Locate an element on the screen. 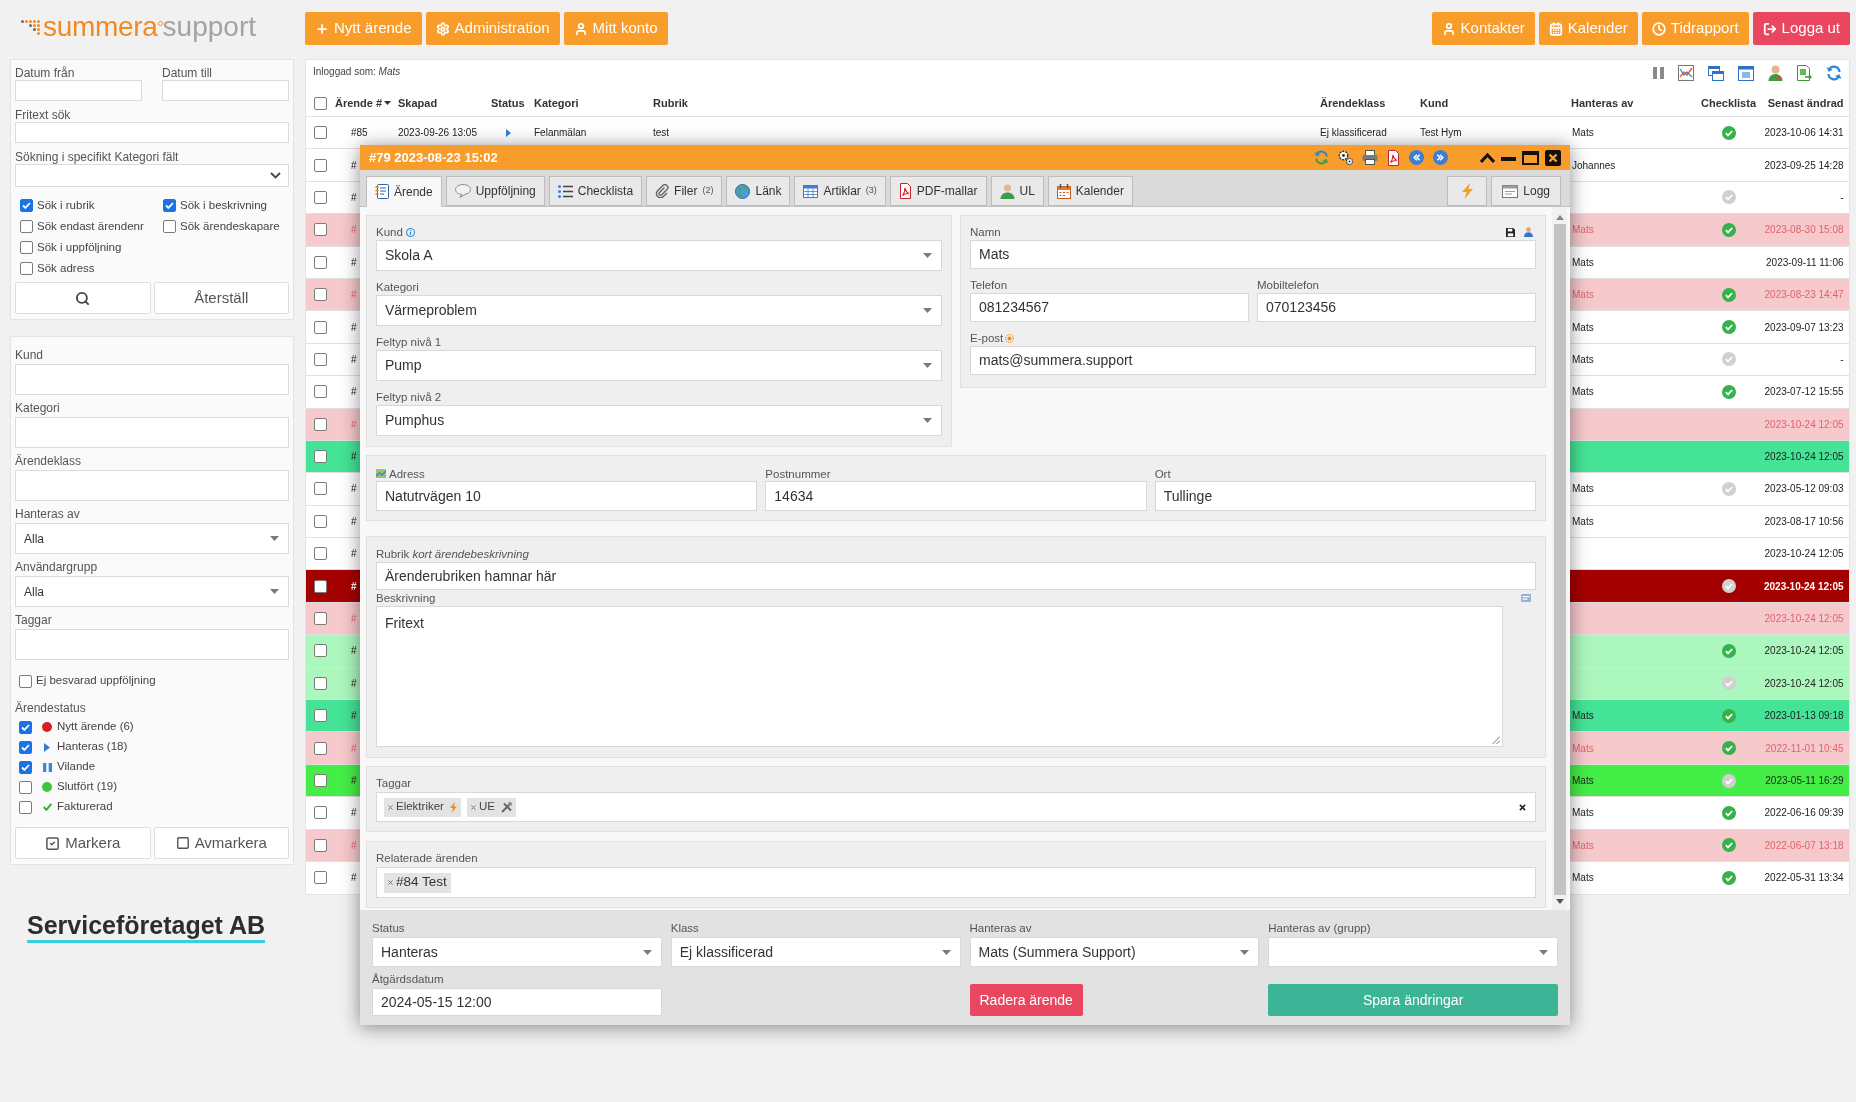 The width and height of the screenshot is (1856, 1102). tag-chip: Elektriker is located at coordinates (422, 807).